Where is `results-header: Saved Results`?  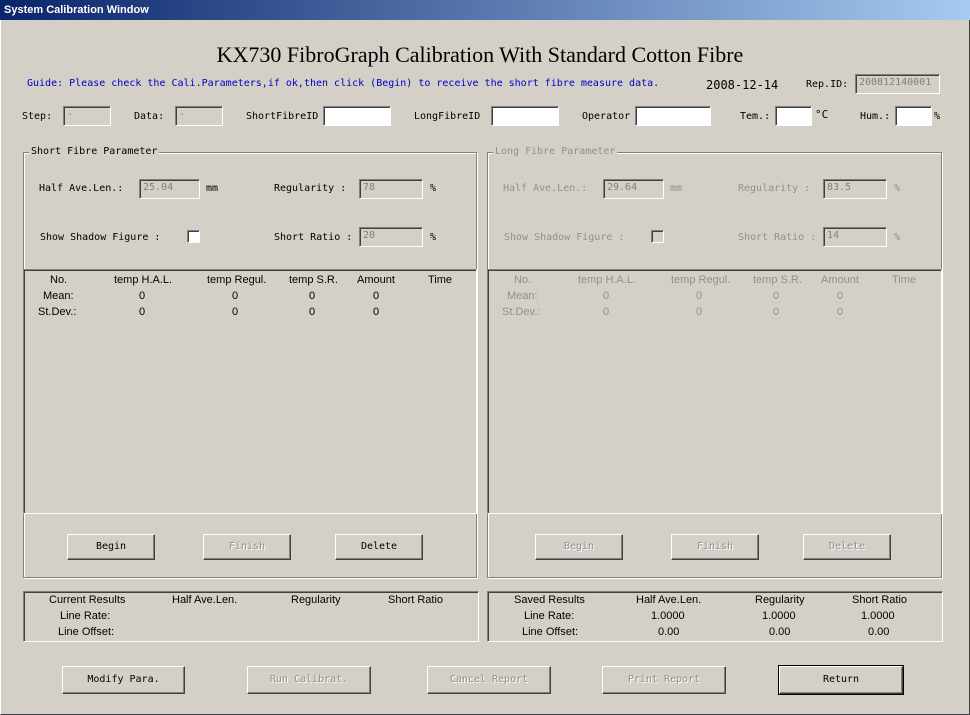
results-header: Saved Results is located at coordinates (549, 600).